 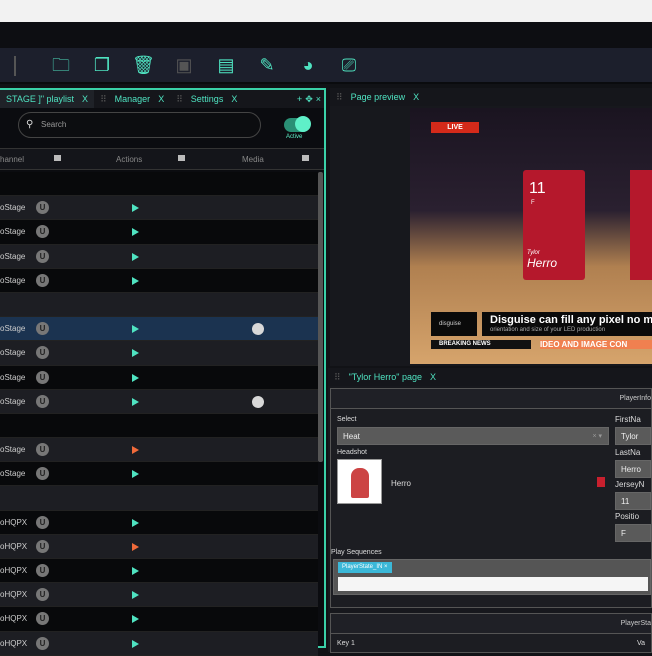 What do you see at coordinates (352, 452) in the screenshot?
I see `headshot-label: Headshot` at bounding box center [352, 452].